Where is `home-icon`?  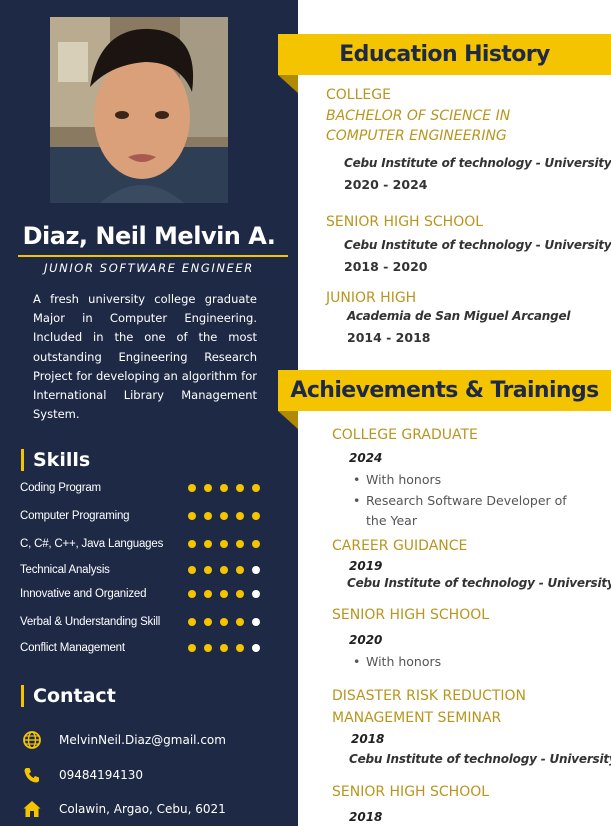 home-icon is located at coordinates (32, 809).